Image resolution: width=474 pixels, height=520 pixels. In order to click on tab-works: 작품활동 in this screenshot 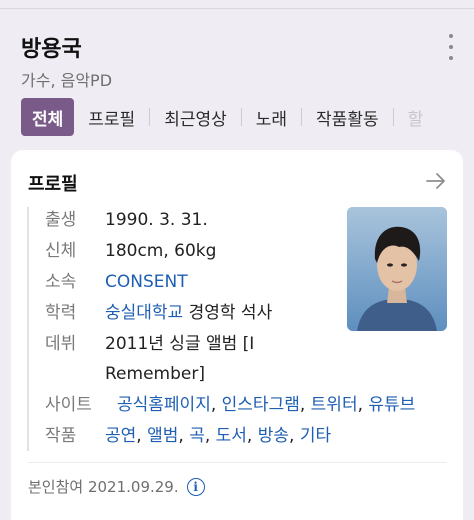, I will do `click(347, 117)`.